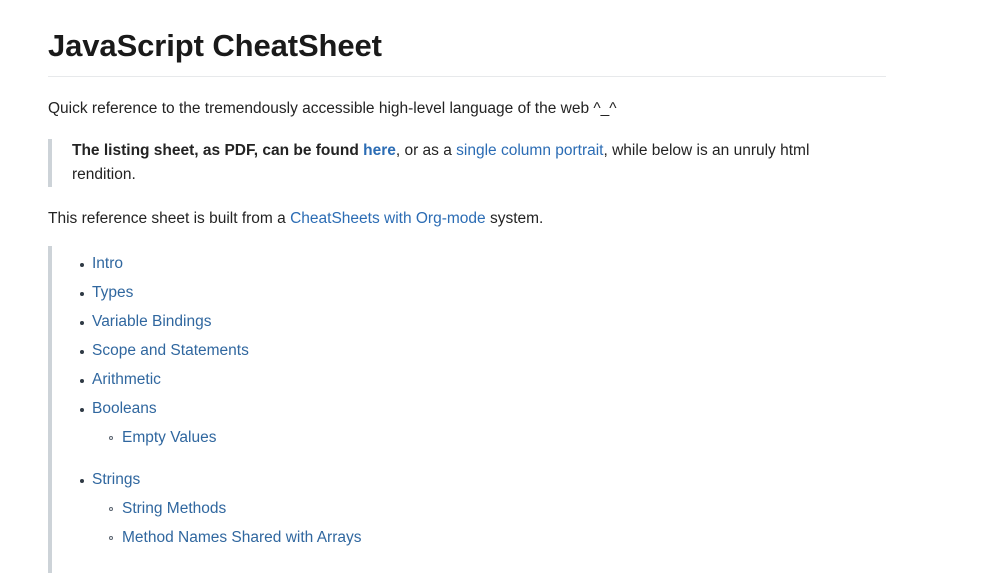  Describe the element at coordinates (124, 408) in the screenshot. I see `toc-link-booleans: Booleans` at that location.